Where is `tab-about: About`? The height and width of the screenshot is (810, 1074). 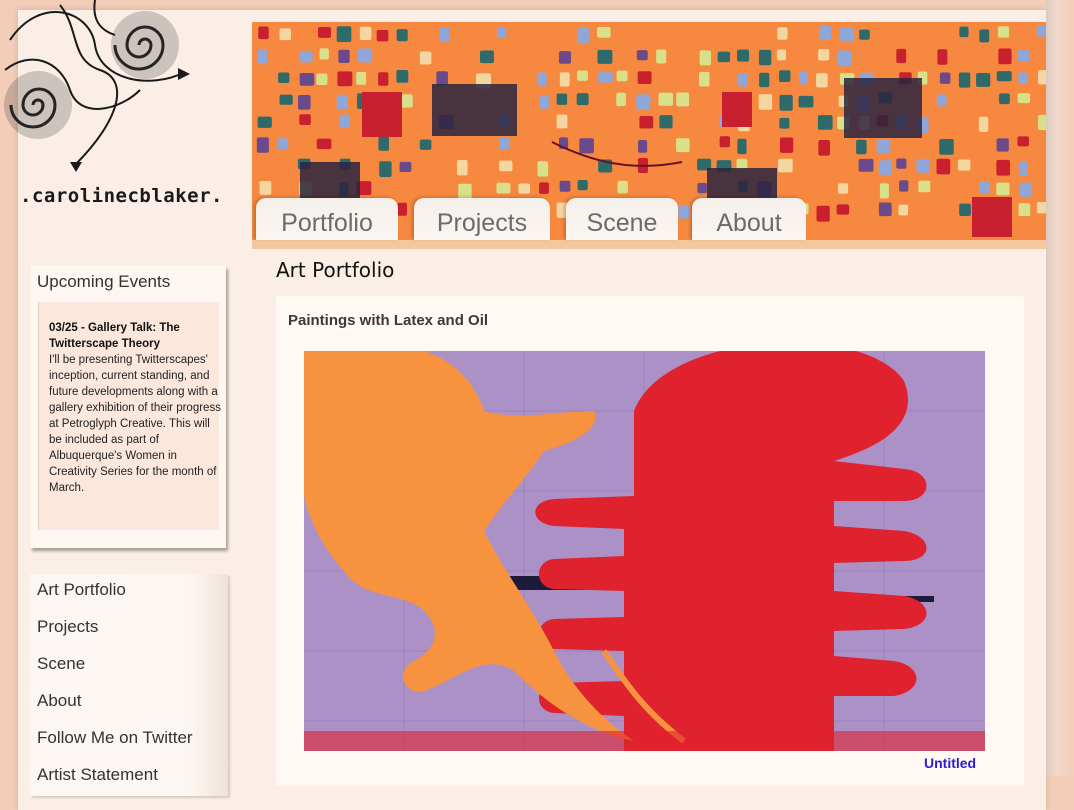
tab-about: About is located at coordinates (749, 219).